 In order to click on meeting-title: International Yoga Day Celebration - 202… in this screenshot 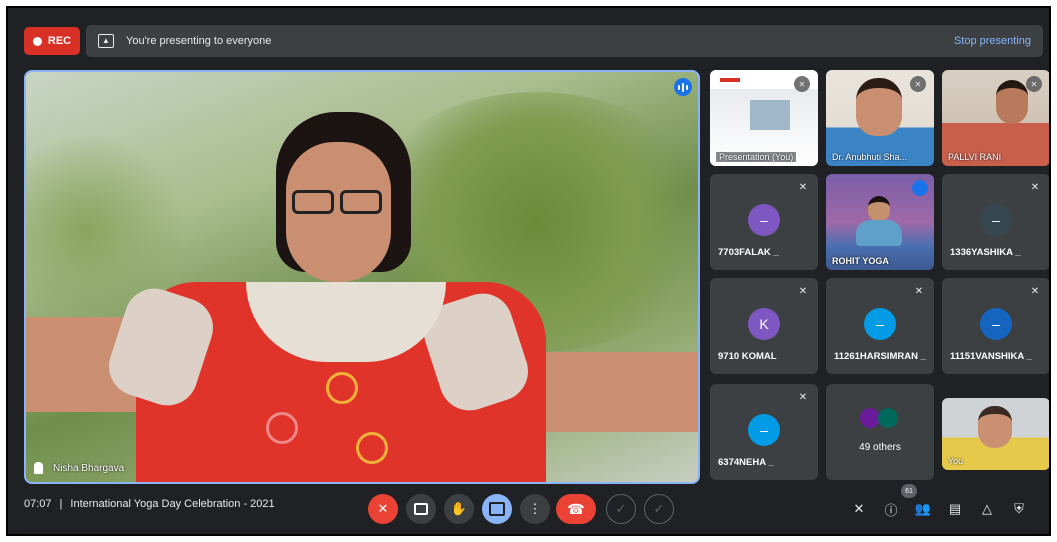, I will do `click(172, 504)`.